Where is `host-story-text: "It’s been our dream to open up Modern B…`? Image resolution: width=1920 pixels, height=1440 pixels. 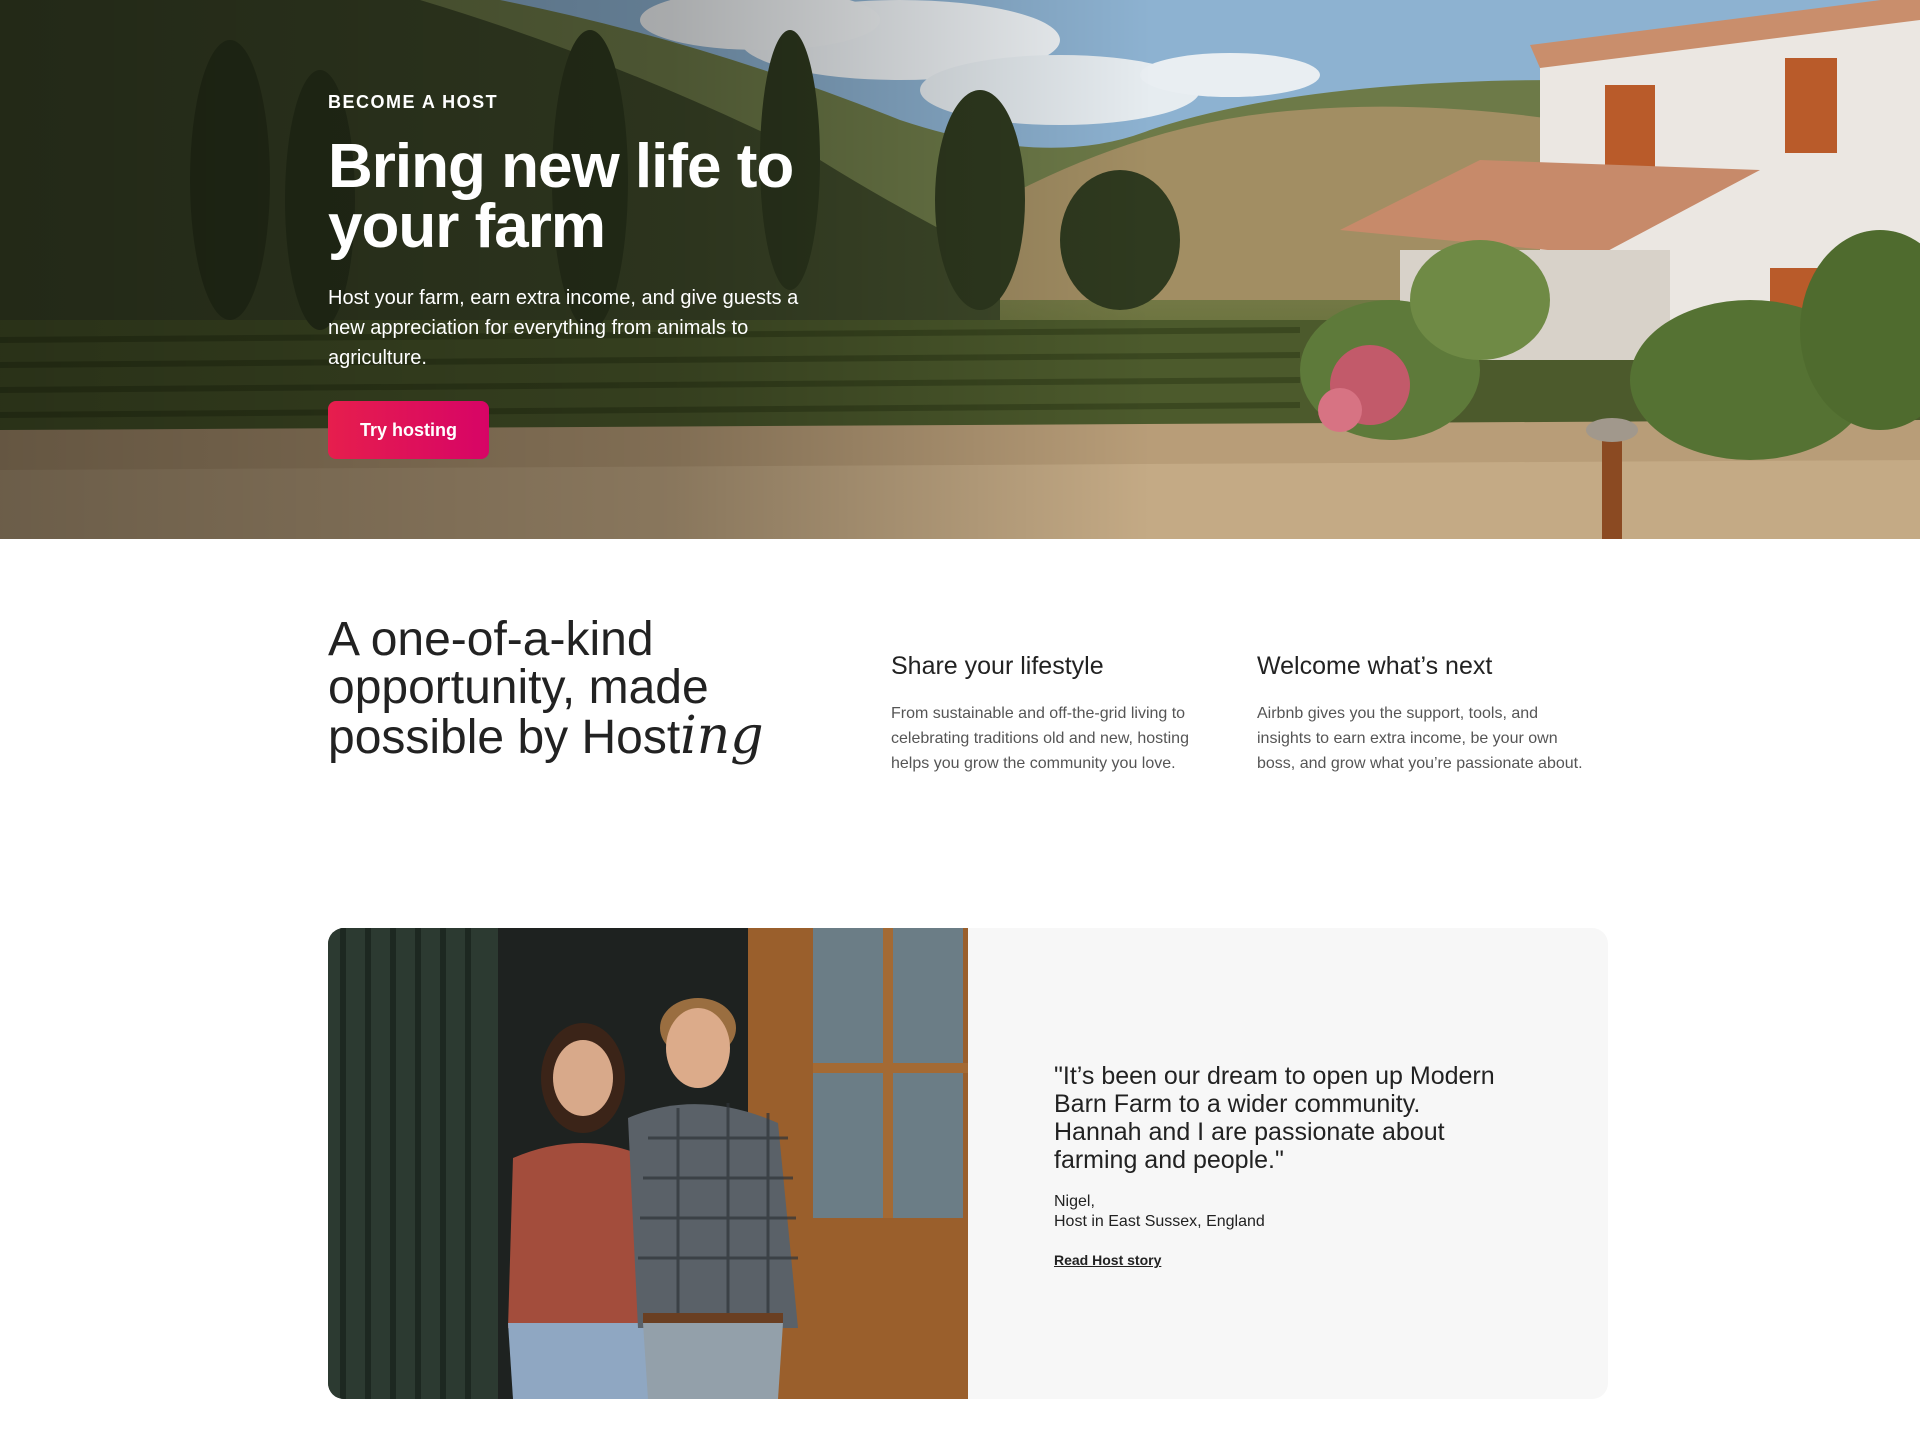 host-story-text: "It’s been our dream to open up Modern B… is located at coordinates (1284, 1166).